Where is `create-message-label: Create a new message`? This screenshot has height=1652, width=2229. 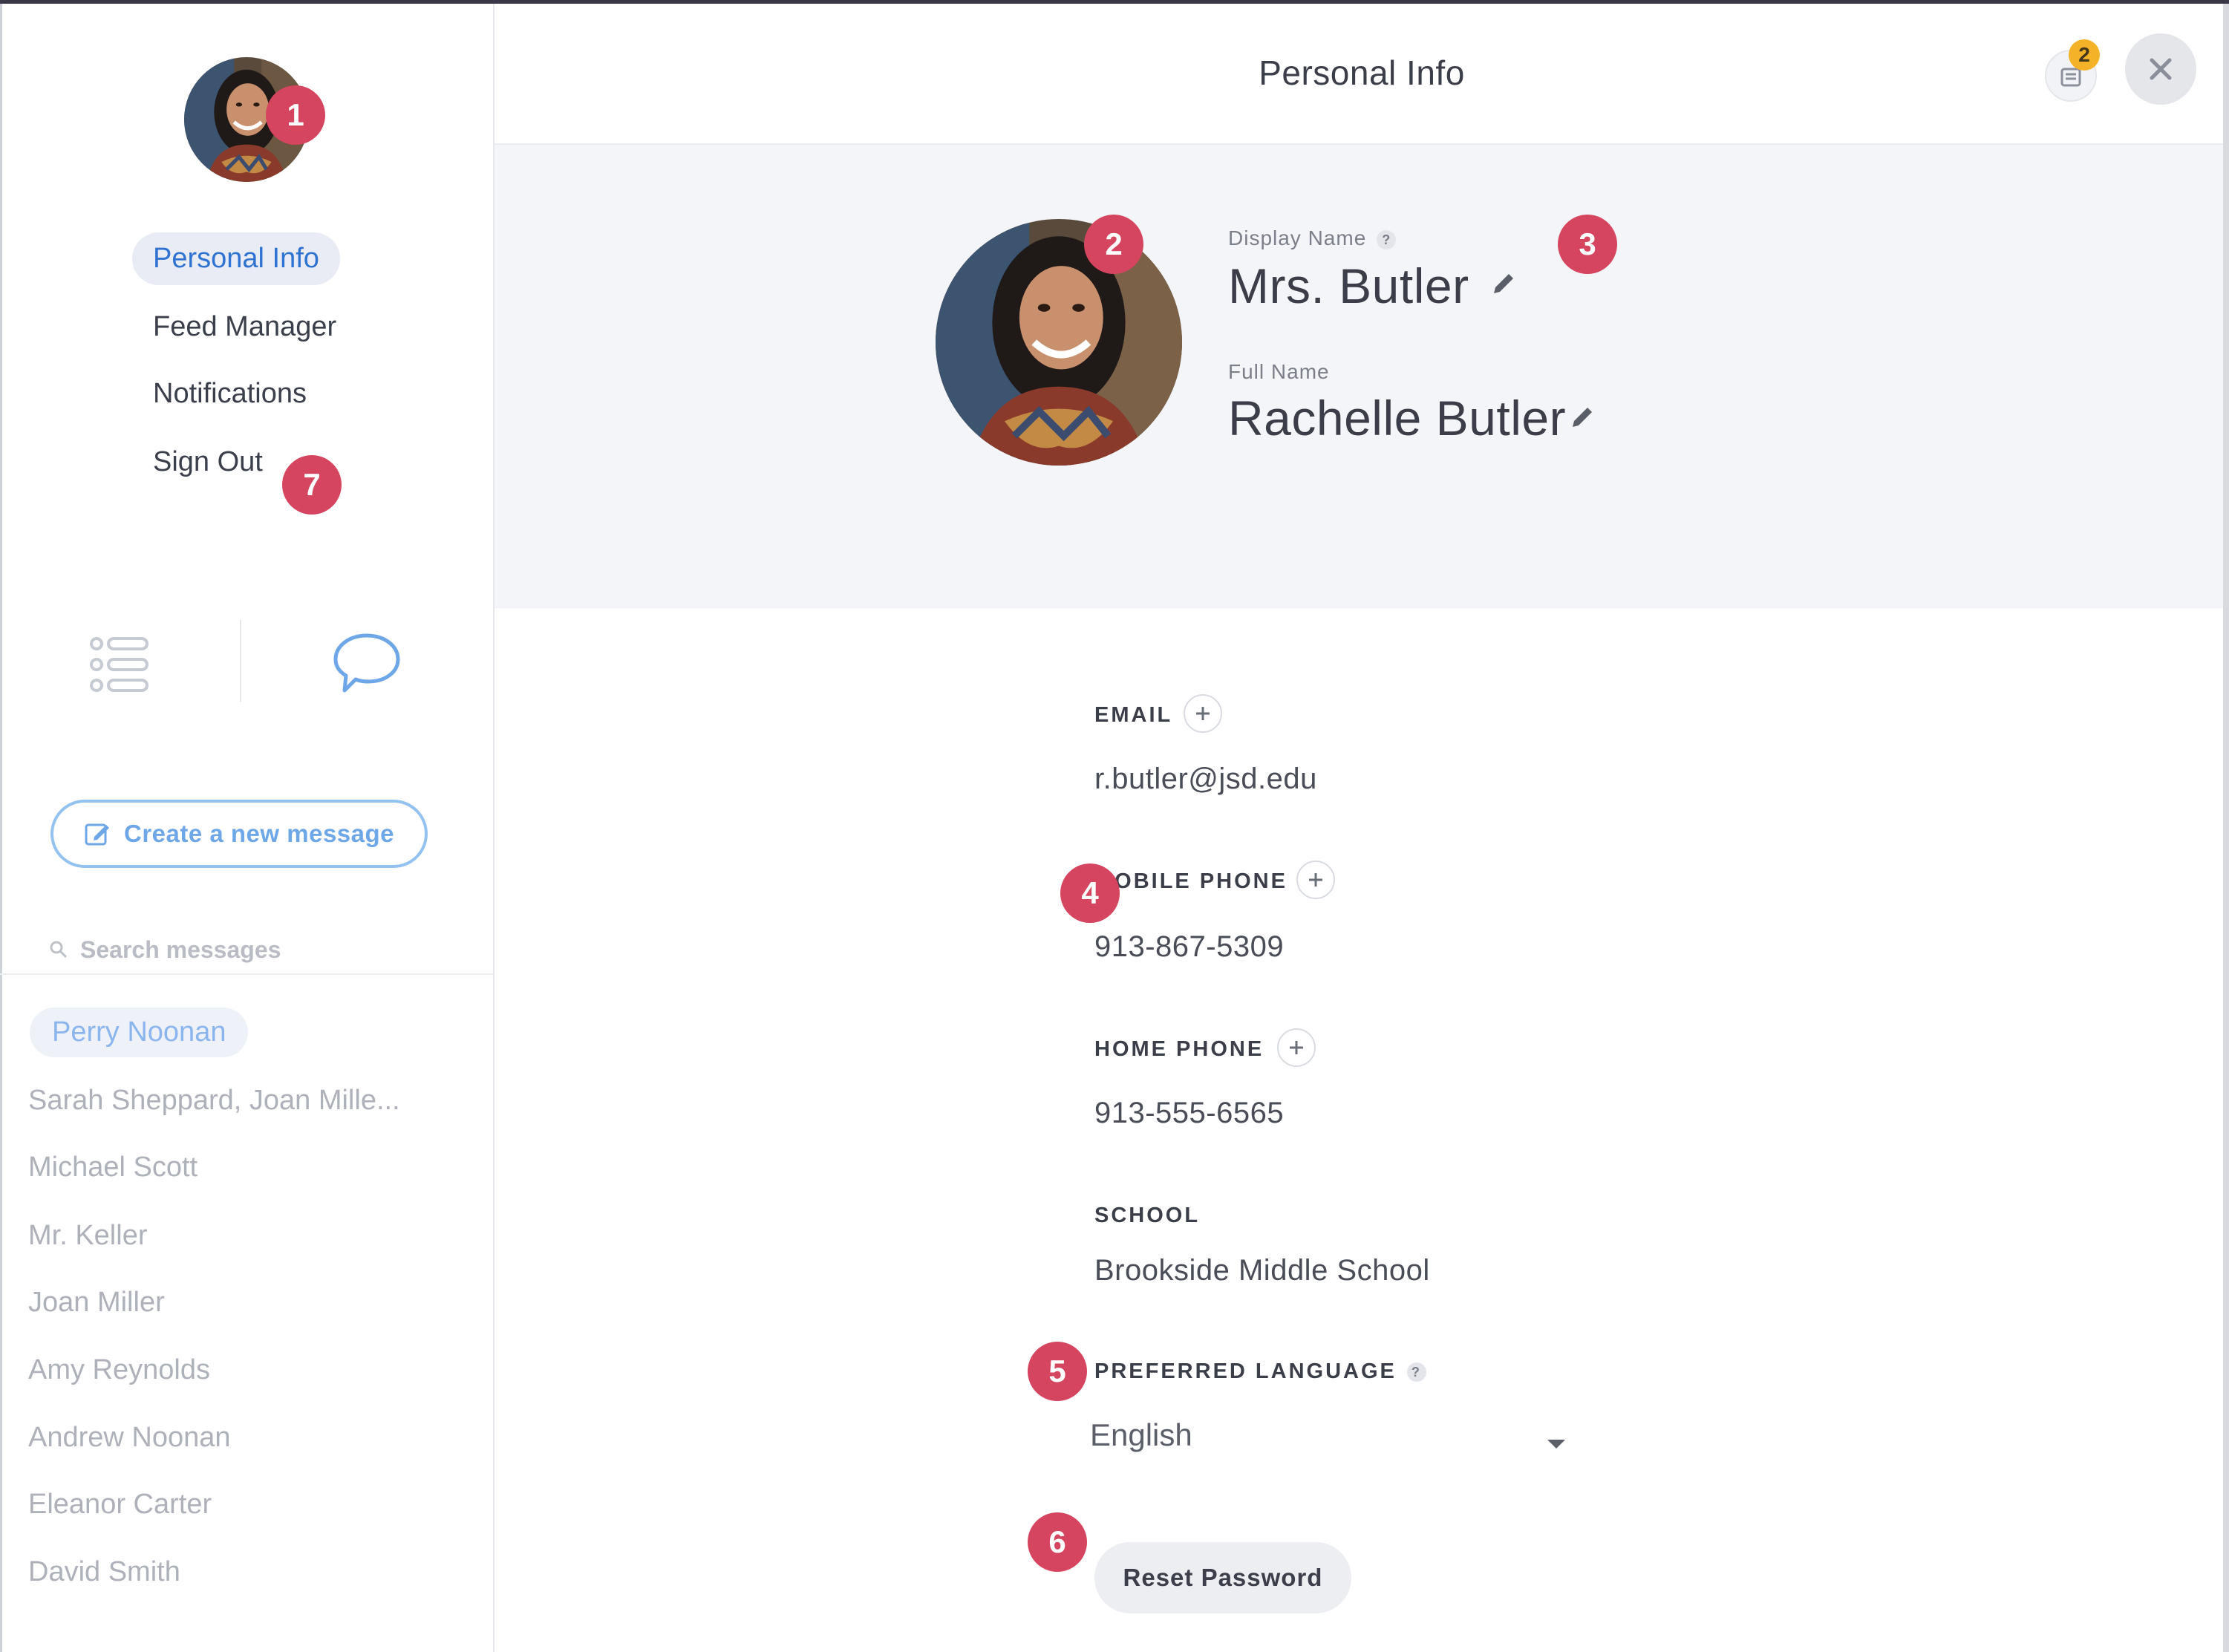 create-message-label: Create a new message is located at coordinates (259, 833).